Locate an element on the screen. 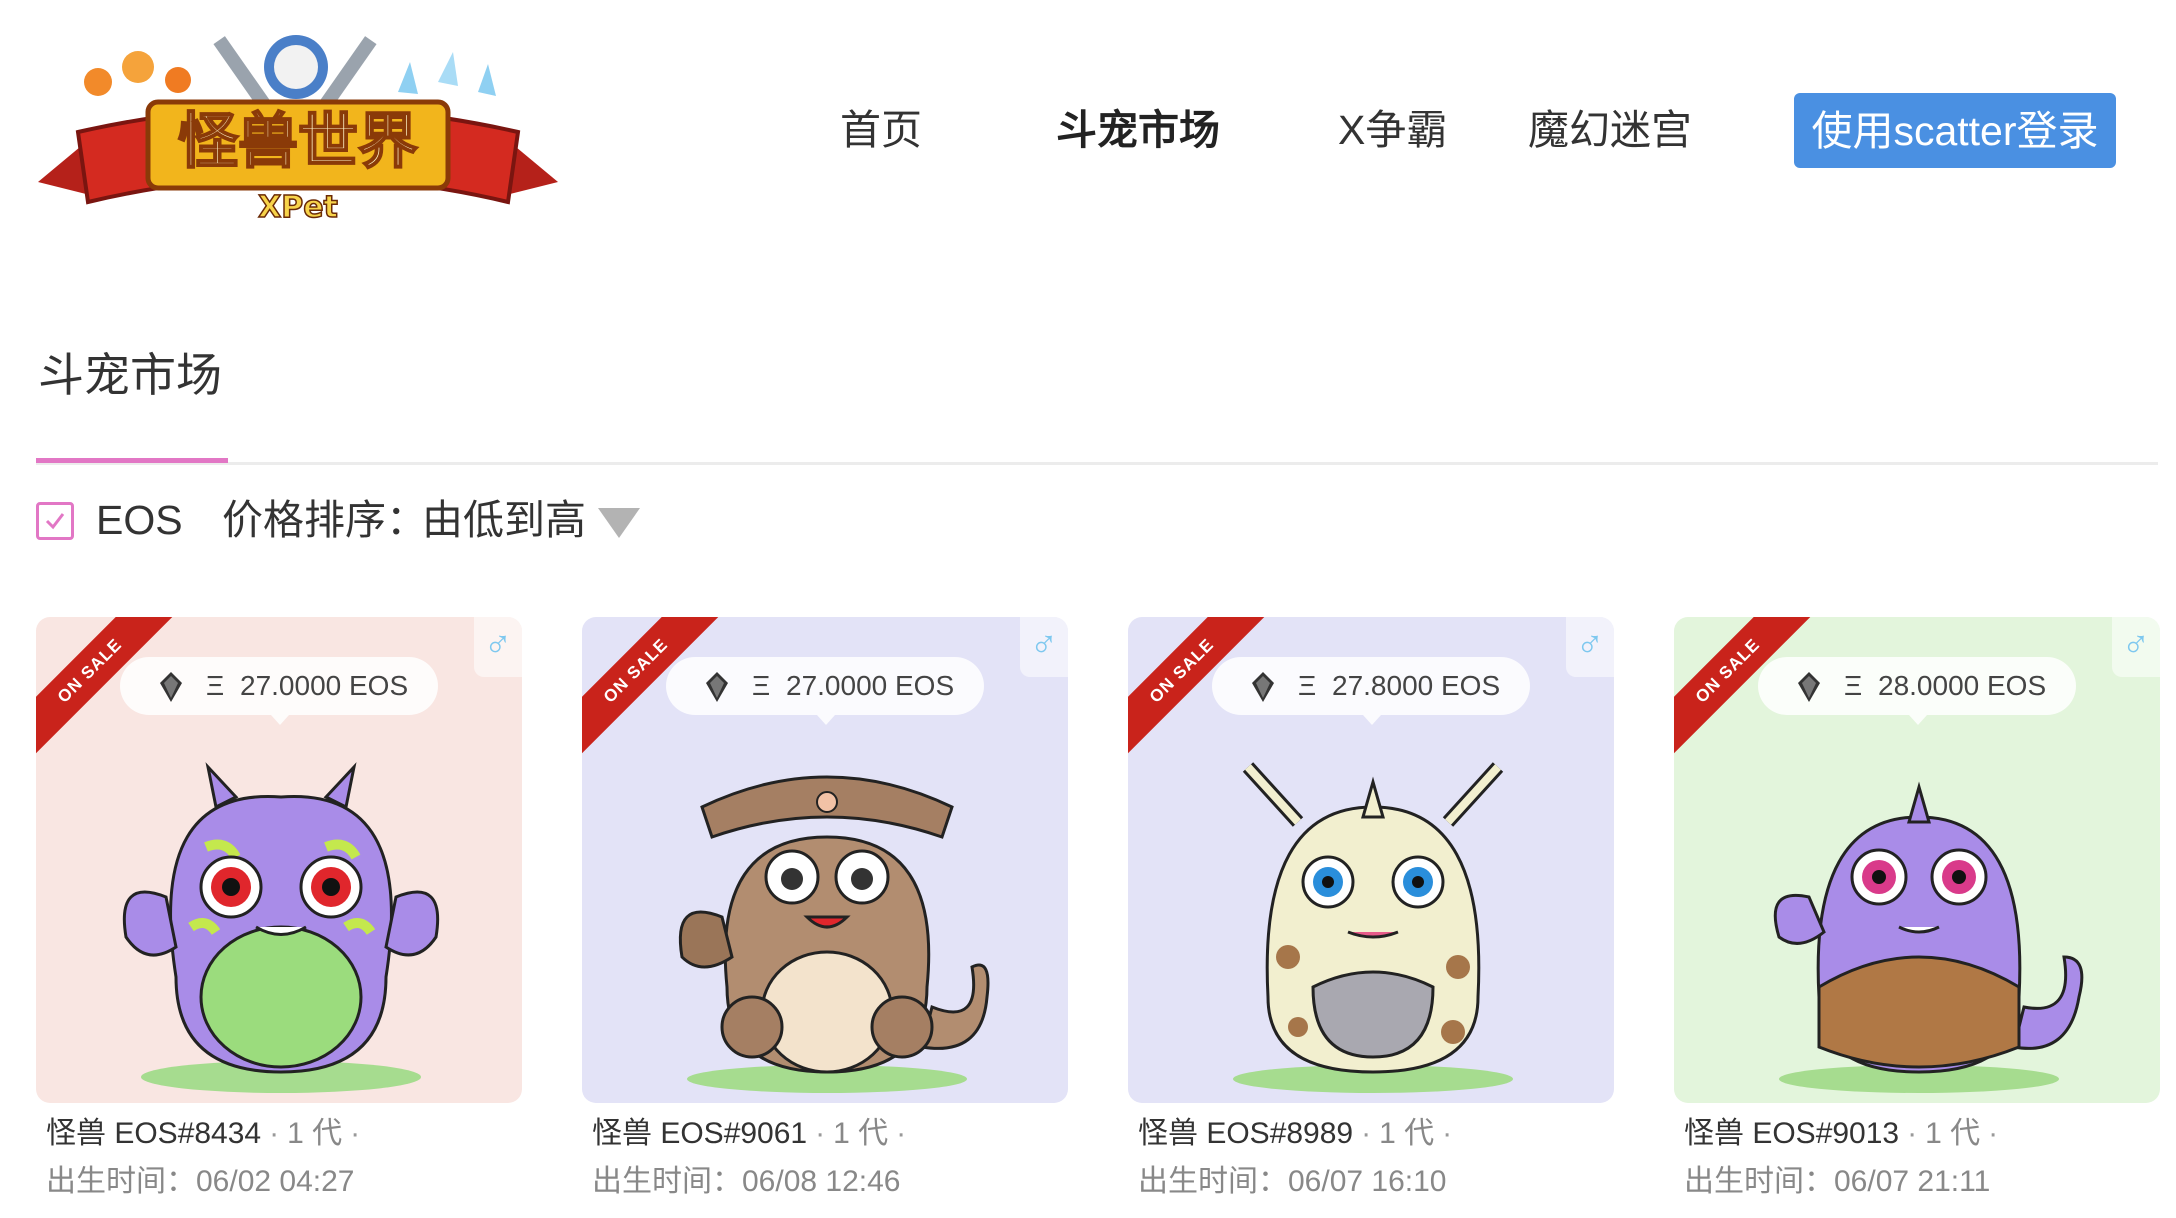  pet-card: ON SALE ♂ Ξ 28.0000 EOS is located at coordinates (1917, 860).